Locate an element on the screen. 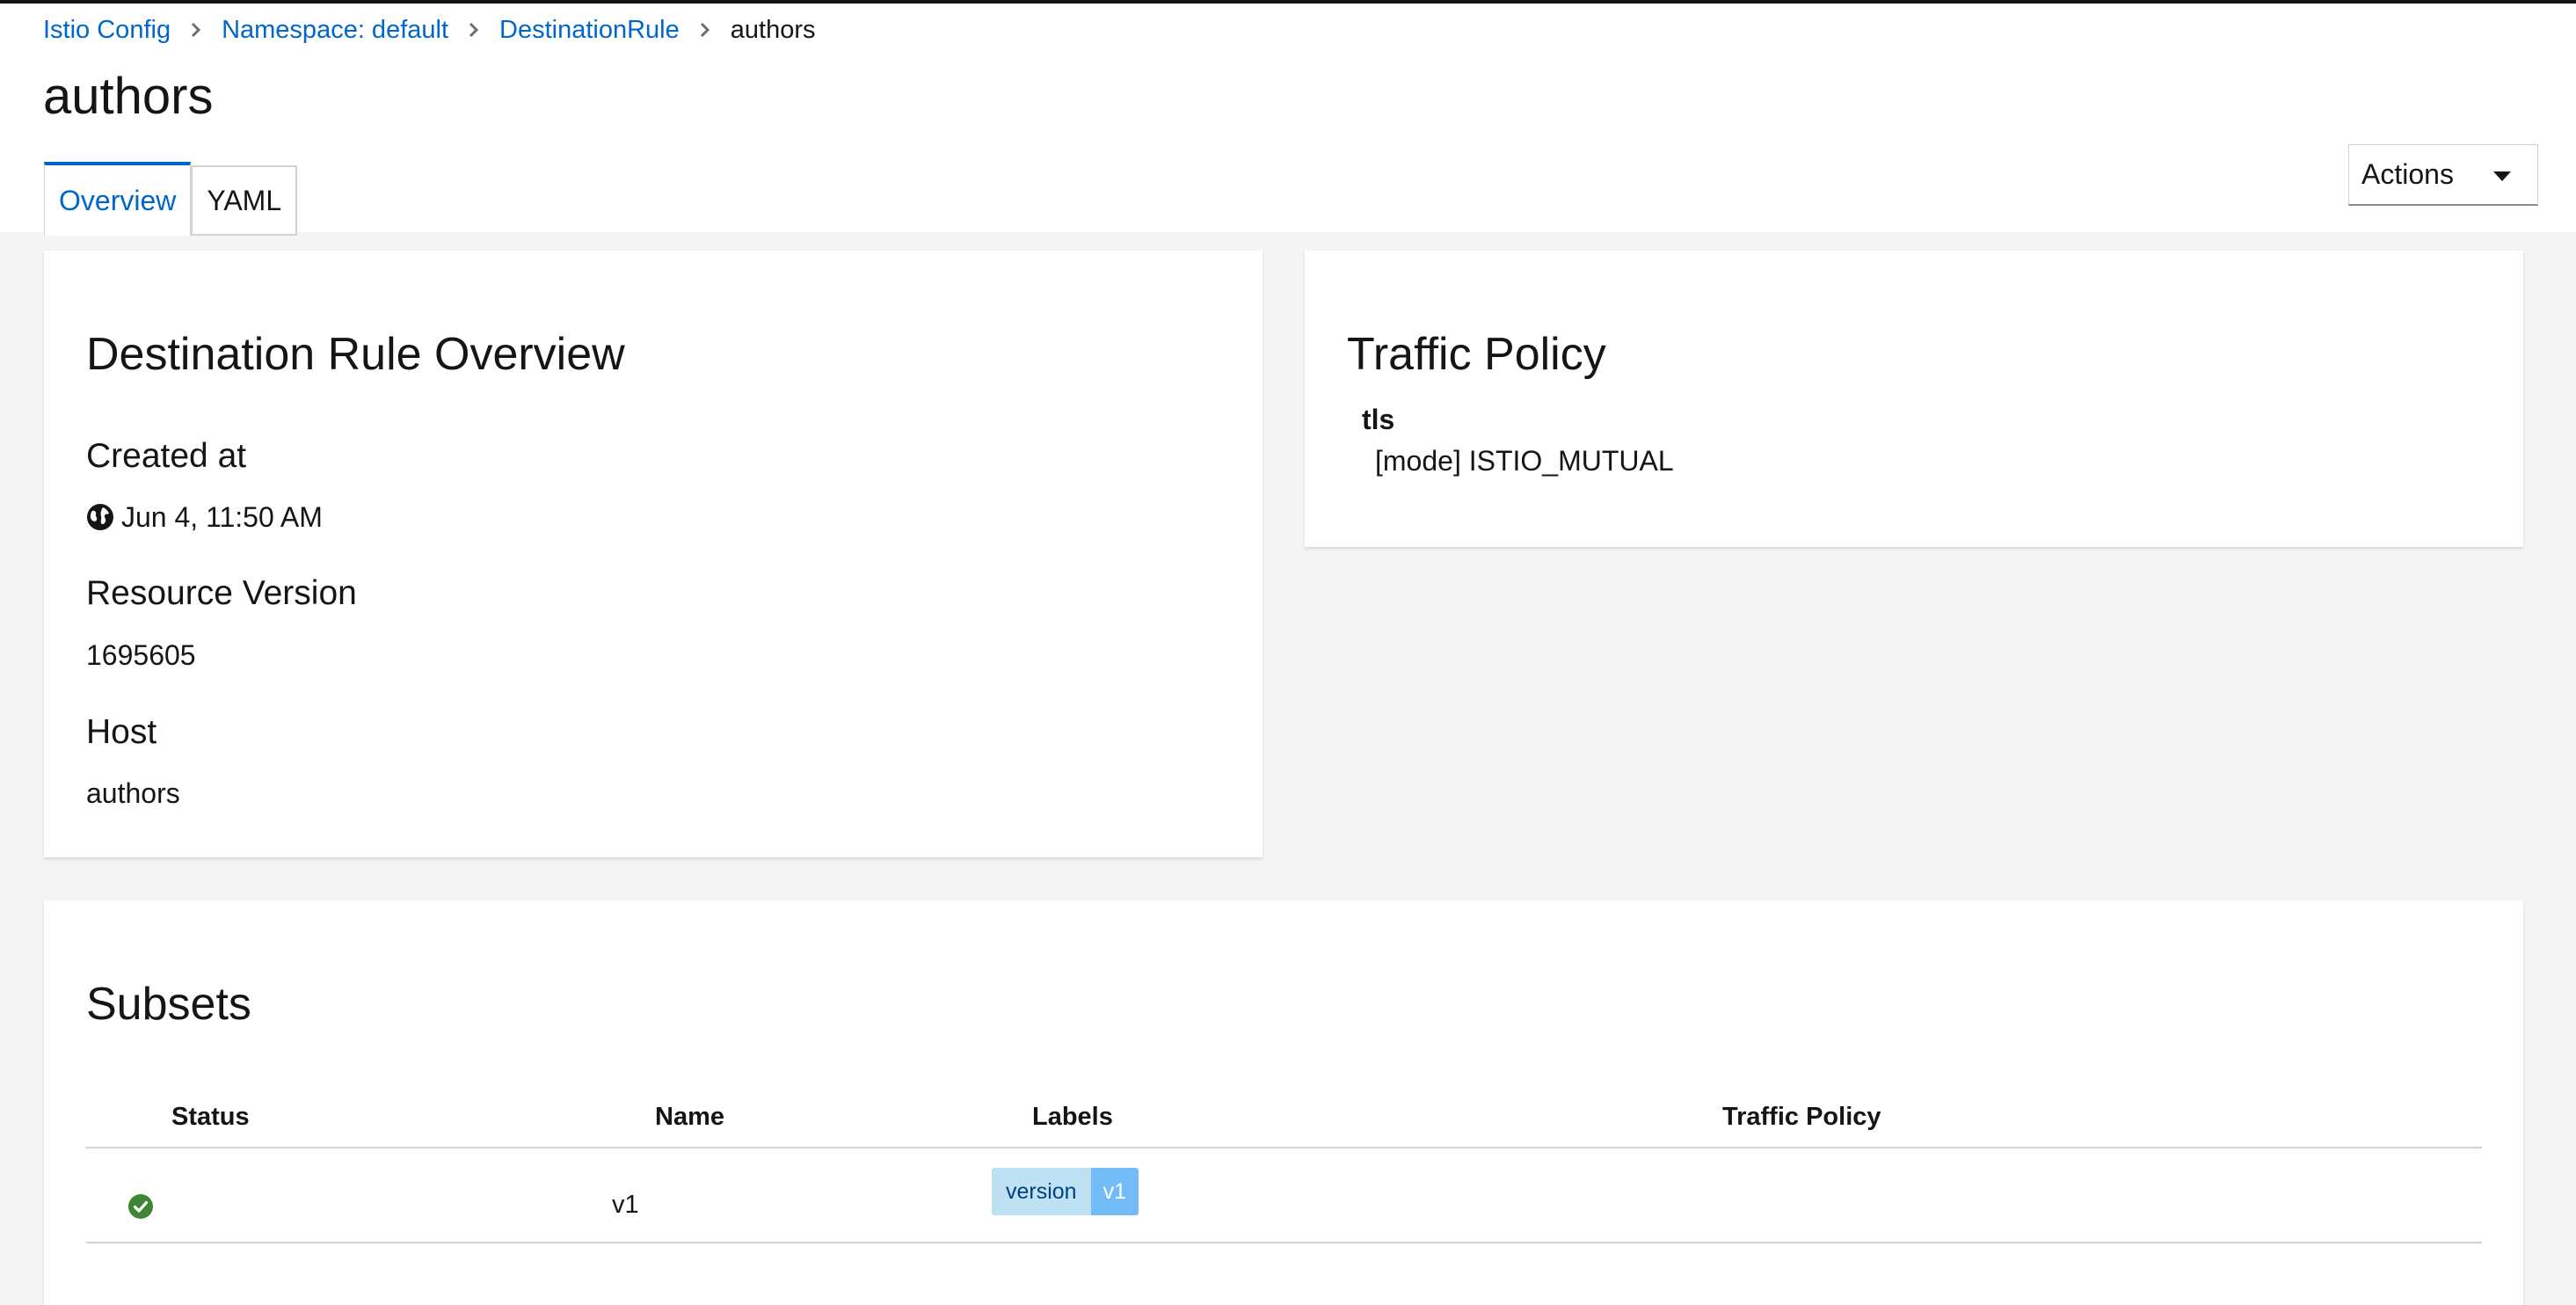  label-chip: version v1 is located at coordinates (1065, 1191).